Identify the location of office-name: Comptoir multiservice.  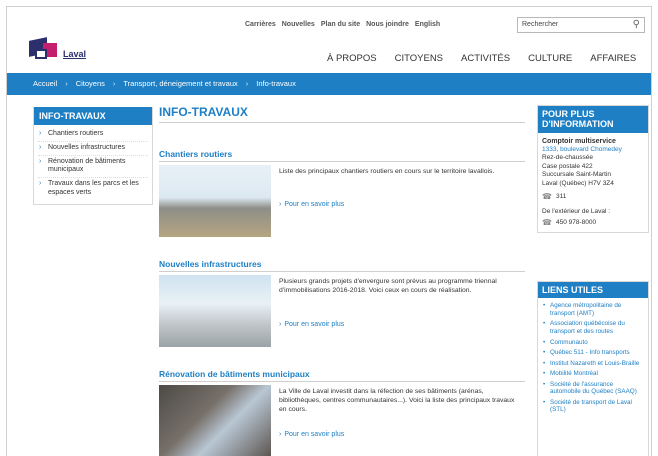
(579, 141).